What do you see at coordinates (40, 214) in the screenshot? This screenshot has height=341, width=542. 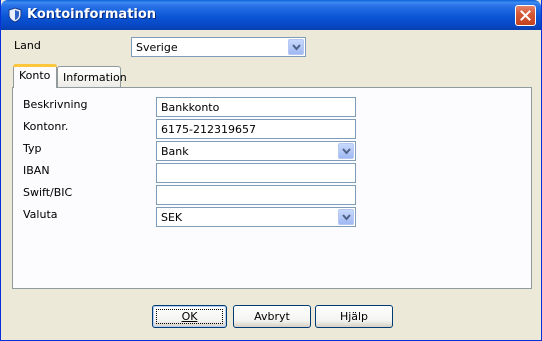 I see `valuta-label: Valuta` at bounding box center [40, 214].